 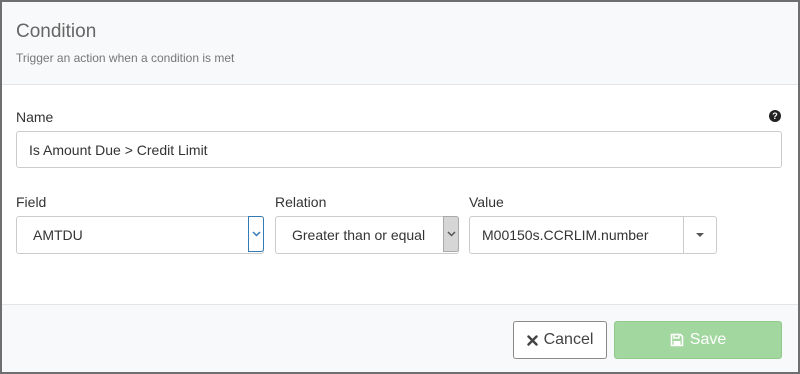 What do you see at coordinates (359, 235) in the screenshot?
I see `relation-select-value: Greater than or equal` at bounding box center [359, 235].